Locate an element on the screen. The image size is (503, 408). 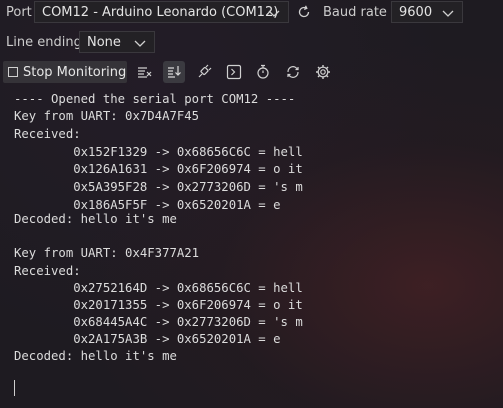
reset-board-button is located at coordinates (293, 72).